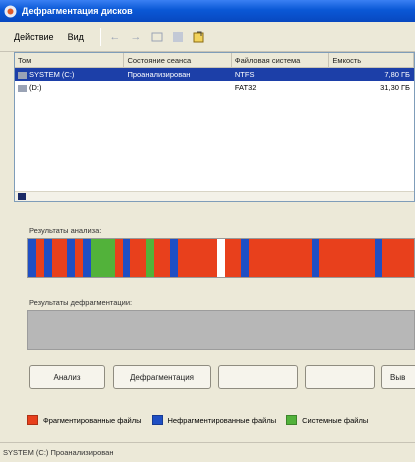 Image resolution: width=415 pixels, height=462 pixels. I want to click on stop-button, so click(340, 377).